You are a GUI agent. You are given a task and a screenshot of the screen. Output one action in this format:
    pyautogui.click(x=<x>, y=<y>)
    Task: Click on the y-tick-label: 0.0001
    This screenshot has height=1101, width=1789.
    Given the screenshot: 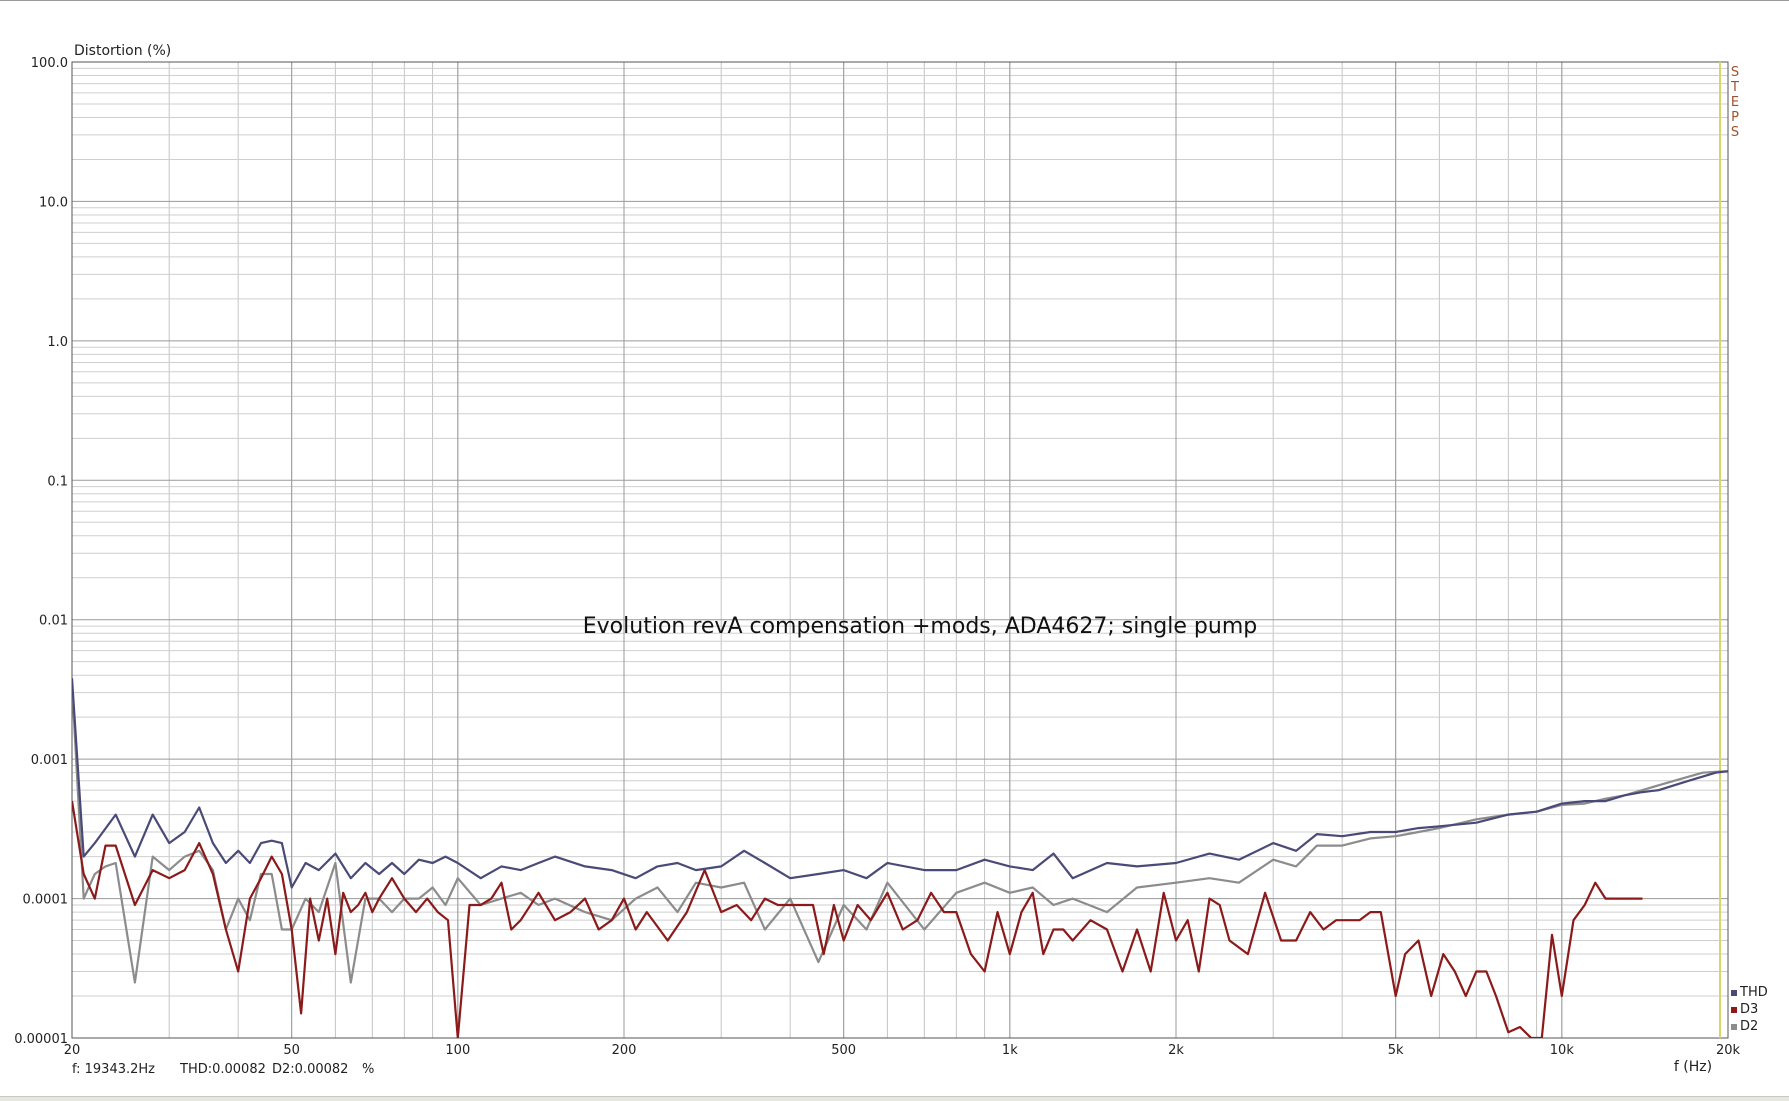 What is the action you would take?
    pyautogui.click(x=46, y=900)
    